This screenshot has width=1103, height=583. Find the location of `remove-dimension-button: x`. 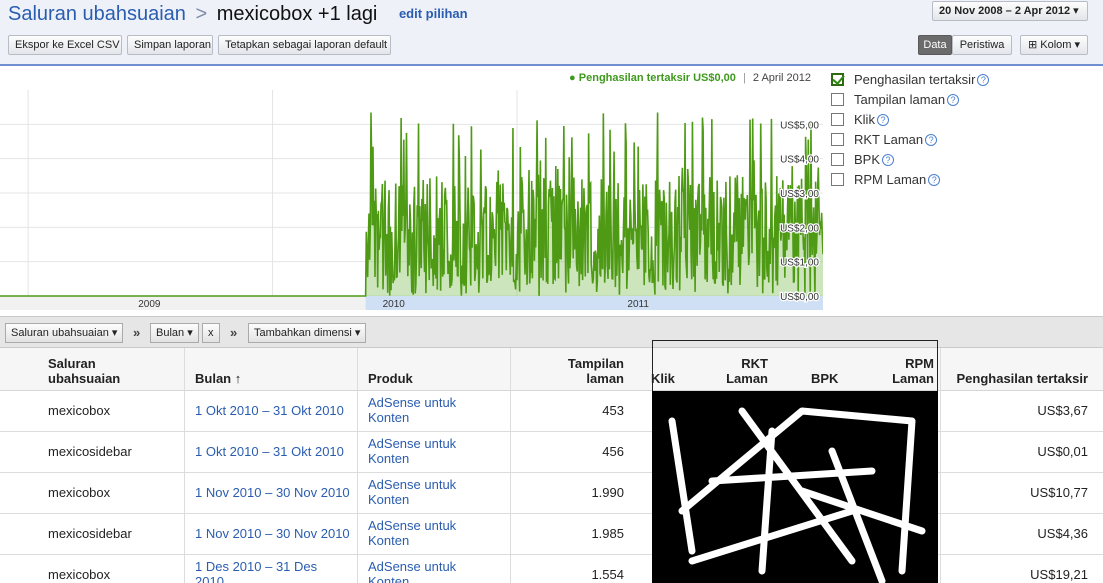

remove-dimension-button: x is located at coordinates (211, 333).